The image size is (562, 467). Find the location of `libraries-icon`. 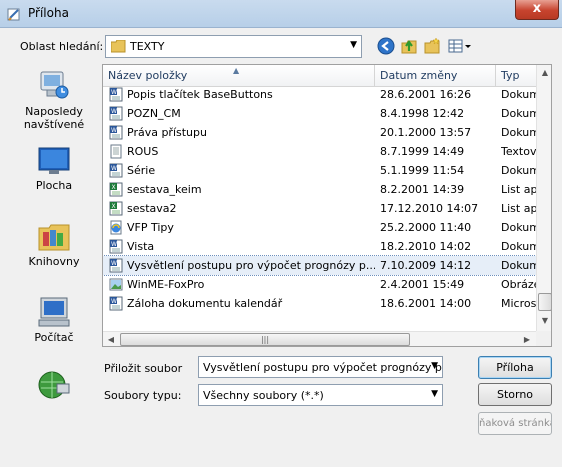

libraries-icon is located at coordinates (54, 237).